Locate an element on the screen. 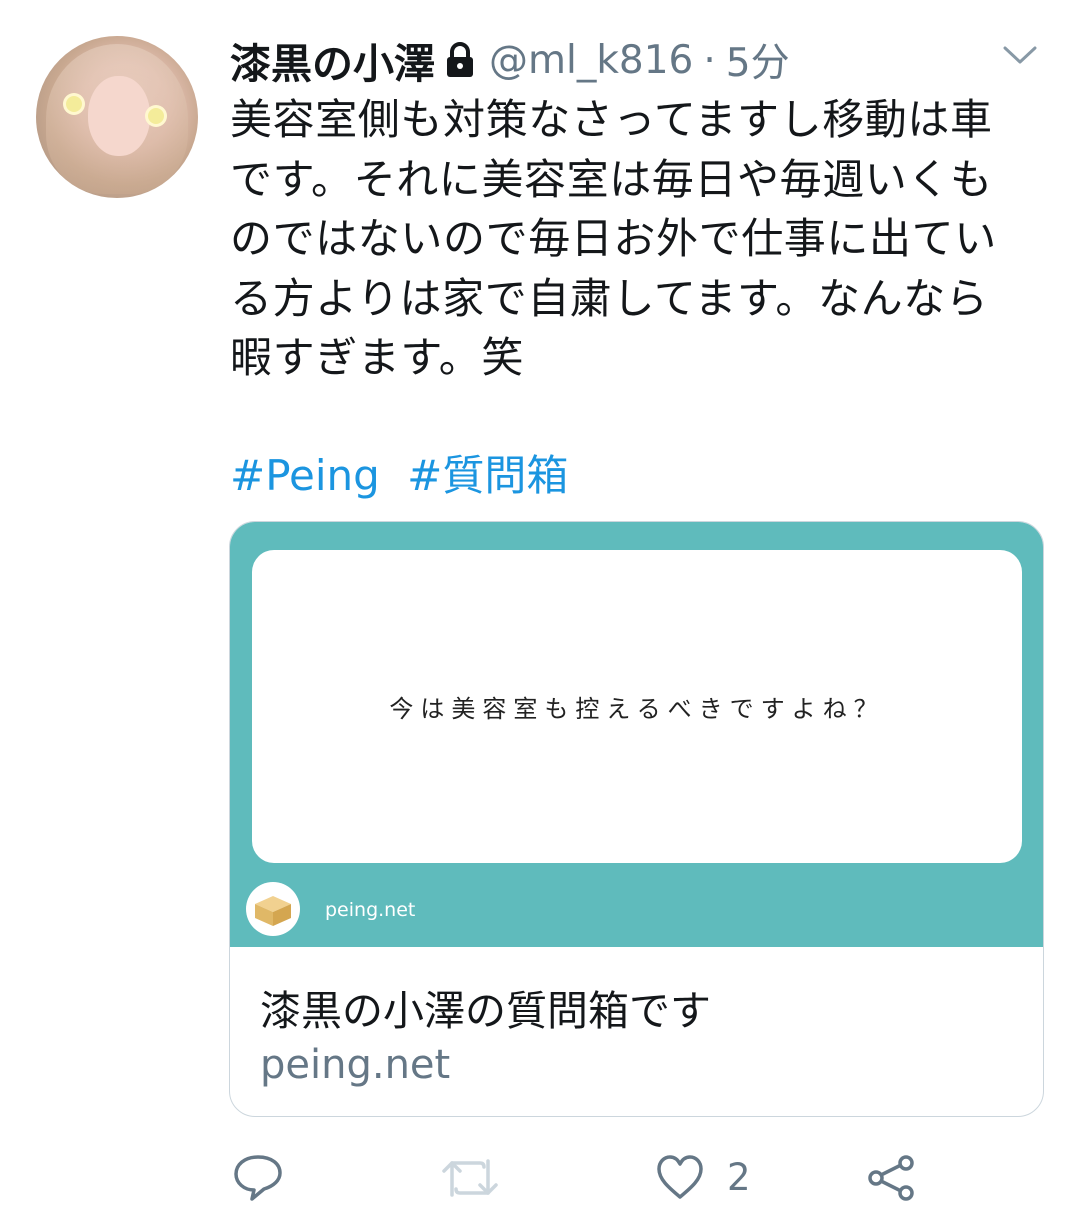 The image size is (1080, 1225). card-title: 漆黒の小澤の質問箱です is located at coordinates (485, 1011).